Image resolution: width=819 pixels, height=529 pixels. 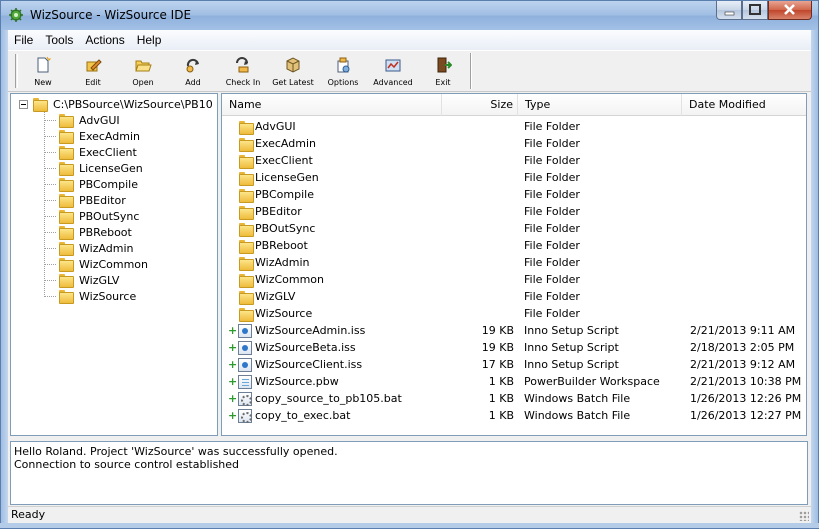 I want to click on tree-item: WizCommon, so click(x=96, y=264).